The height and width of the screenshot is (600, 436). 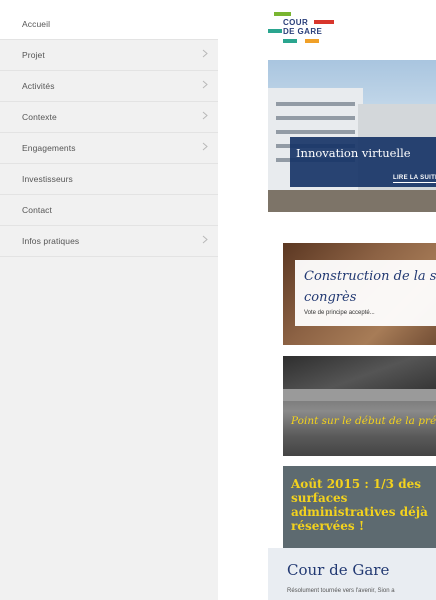 I want to click on logo-line-1: COUR, so click(x=296, y=22).